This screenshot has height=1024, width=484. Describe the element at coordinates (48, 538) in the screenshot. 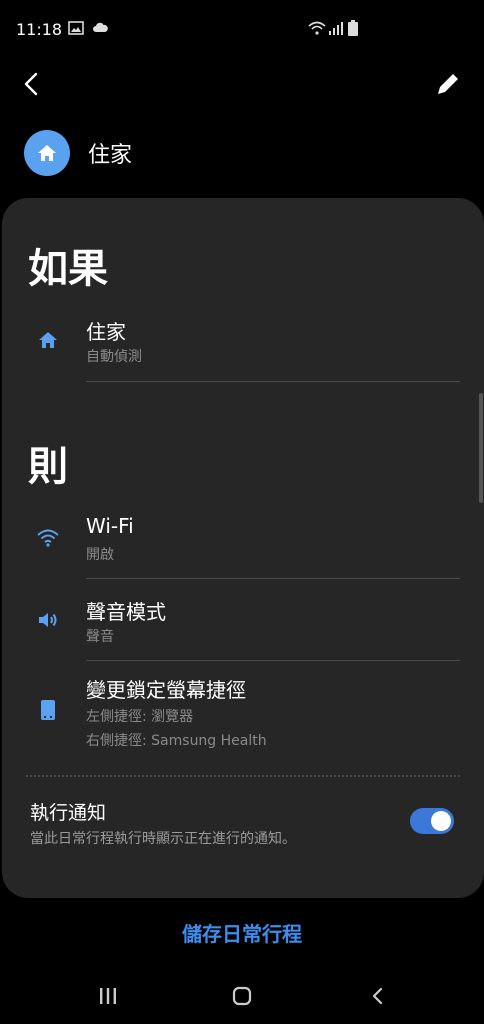

I see `wifi-icon` at that location.